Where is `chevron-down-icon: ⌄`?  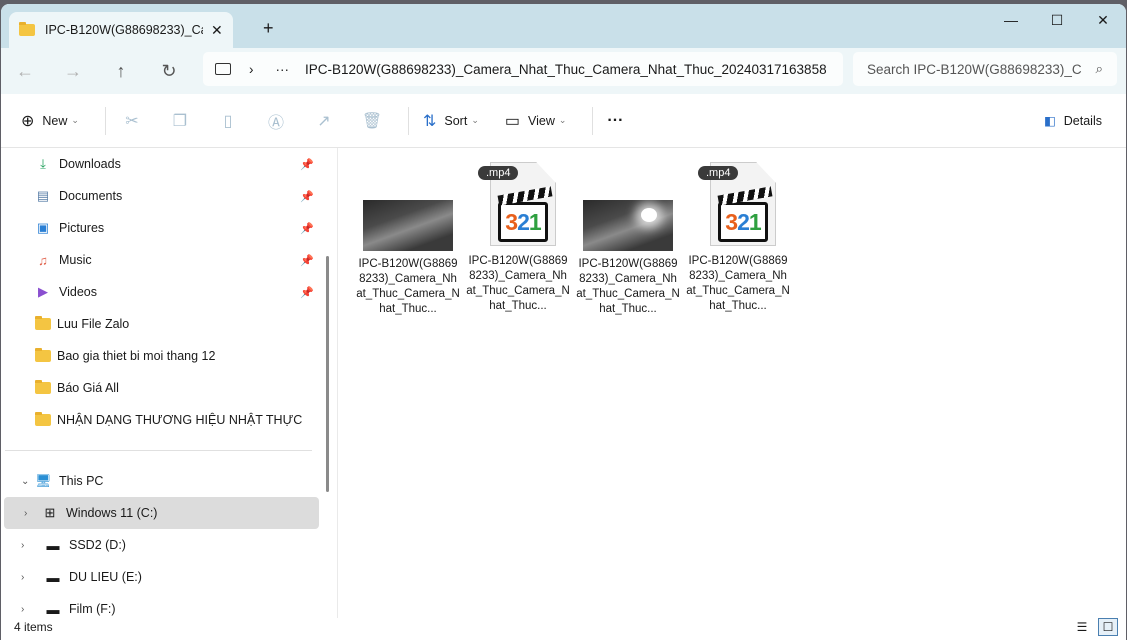 chevron-down-icon: ⌄ is located at coordinates (25, 481).